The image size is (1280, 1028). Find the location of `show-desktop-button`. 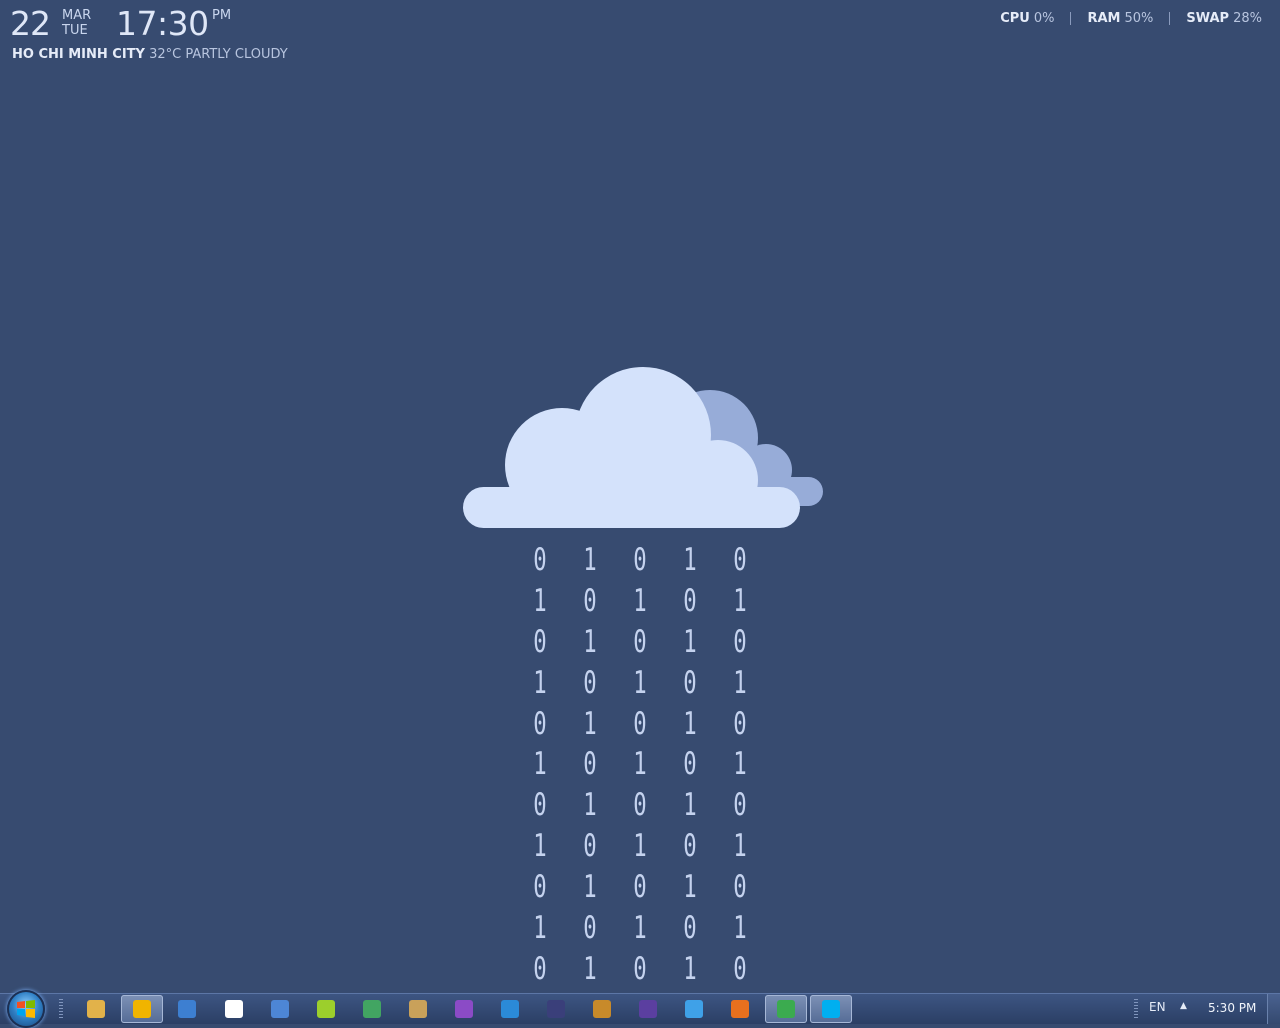

show-desktop-button is located at coordinates (1273, 1009).